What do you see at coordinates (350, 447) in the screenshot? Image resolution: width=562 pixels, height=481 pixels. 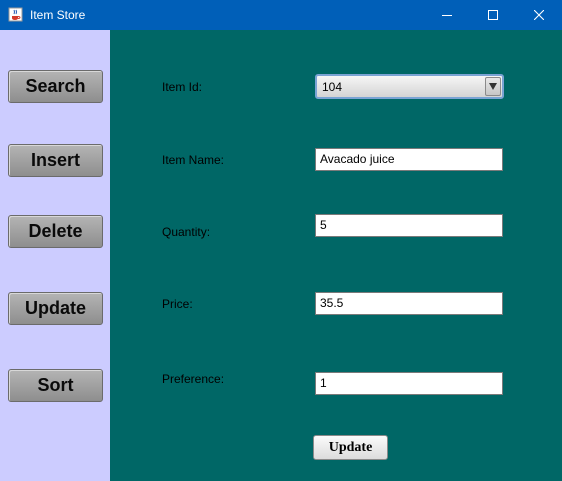 I see `update-button: Update` at bounding box center [350, 447].